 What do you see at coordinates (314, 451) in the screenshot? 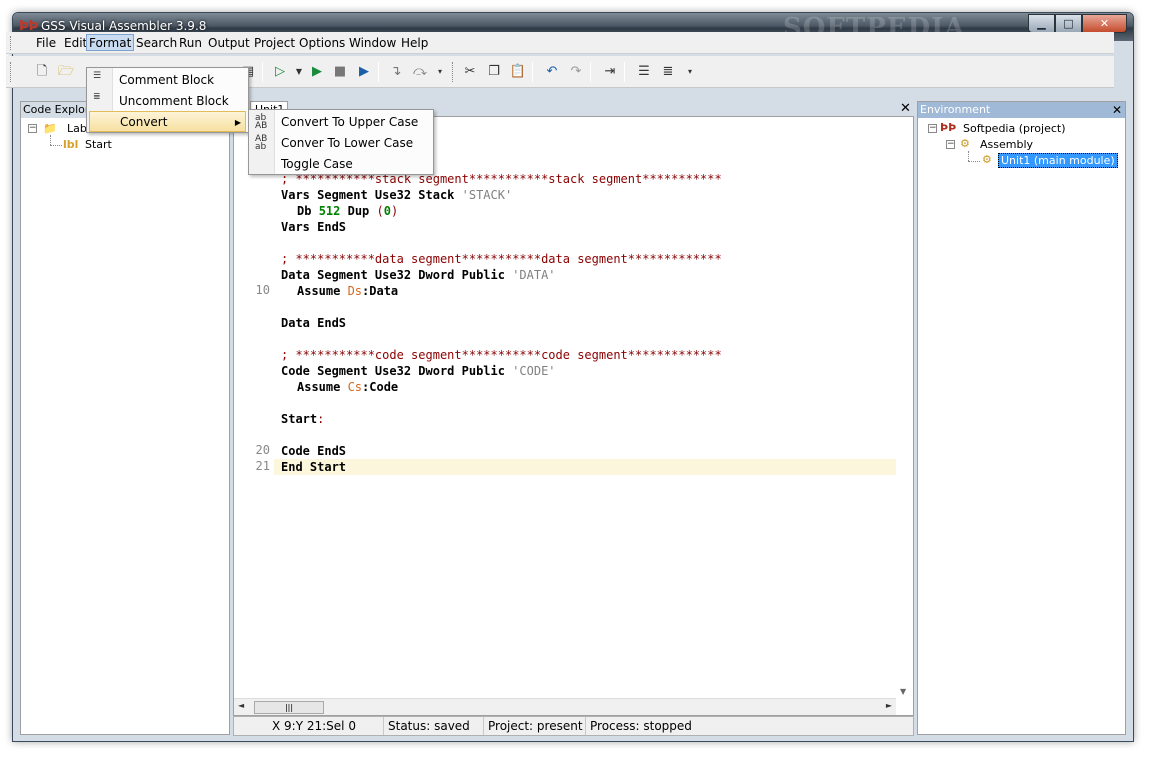
I see `code-line: Code EndS` at bounding box center [314, 451].